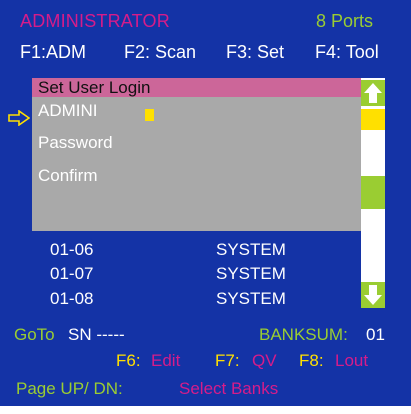  Describe the element at coordinates (165, 360) in the screenshot. I see `shortcut-edit: Edit` at that location.